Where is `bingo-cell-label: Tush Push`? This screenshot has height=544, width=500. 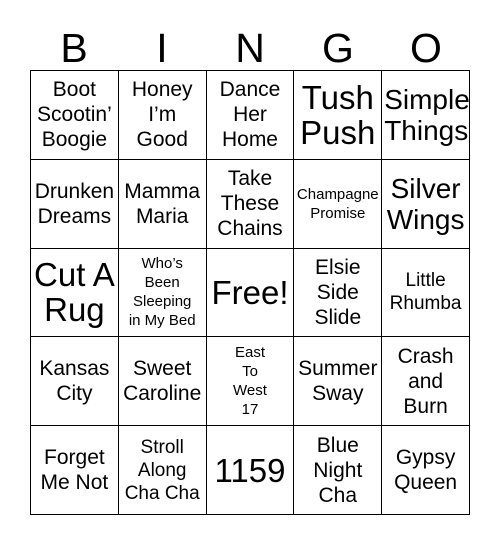
bingo-cell-label: Tush Push is located at coordinates (338, 114).